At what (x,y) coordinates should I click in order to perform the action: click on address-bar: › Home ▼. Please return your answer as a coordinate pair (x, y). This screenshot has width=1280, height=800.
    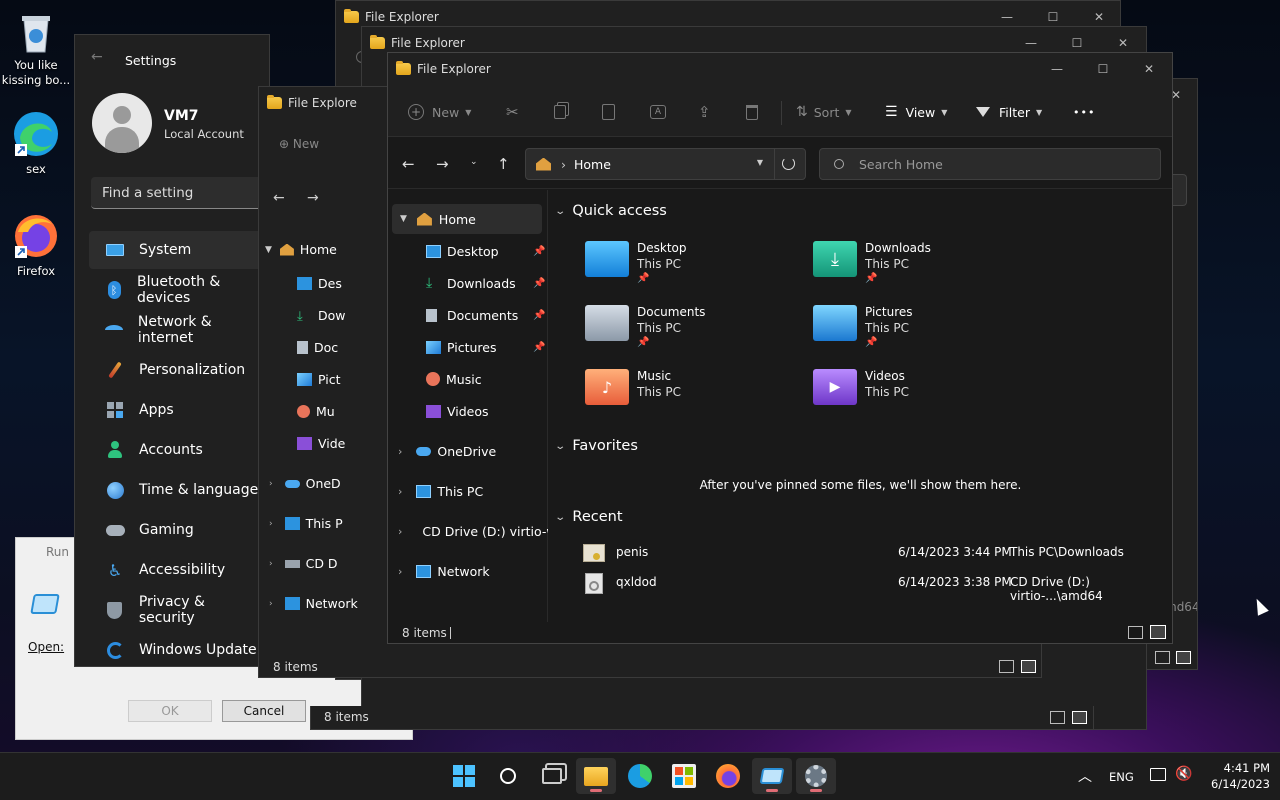
    Looking at the image, I should click on (665, 164).